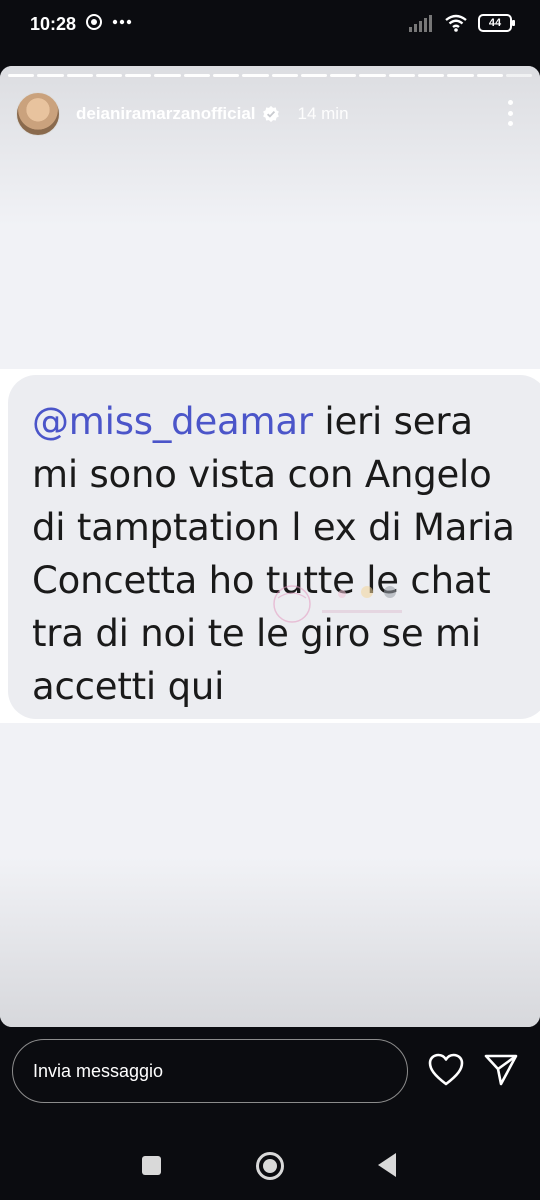 This screenshot has height=1200, width=540. What do you see at coordinates (38, 114) in the screenshot?
I see `avatar` at bounding box center [38, 114].